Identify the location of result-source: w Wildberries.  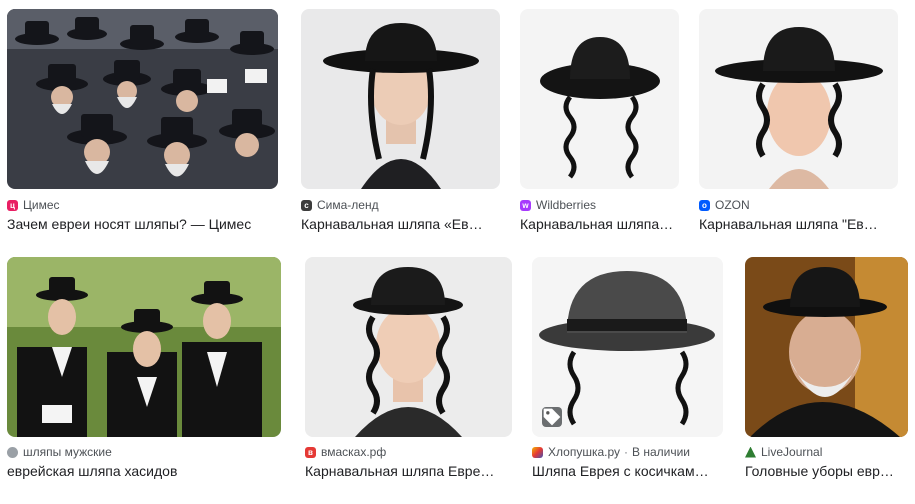
(558, 205).